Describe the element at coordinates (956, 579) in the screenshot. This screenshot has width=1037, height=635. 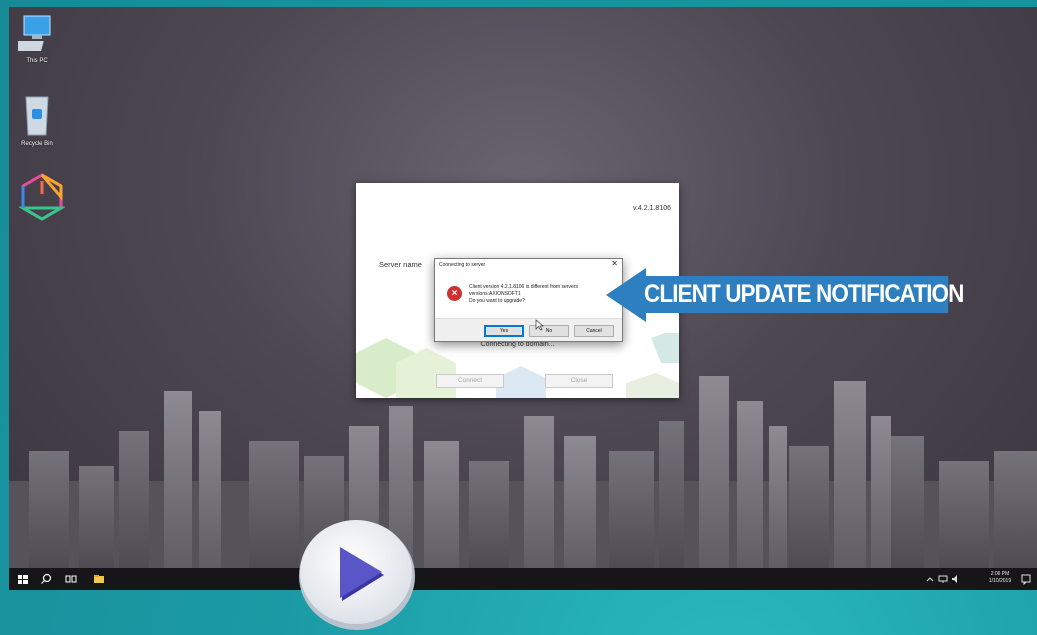
I see `volume-icon` at that location.